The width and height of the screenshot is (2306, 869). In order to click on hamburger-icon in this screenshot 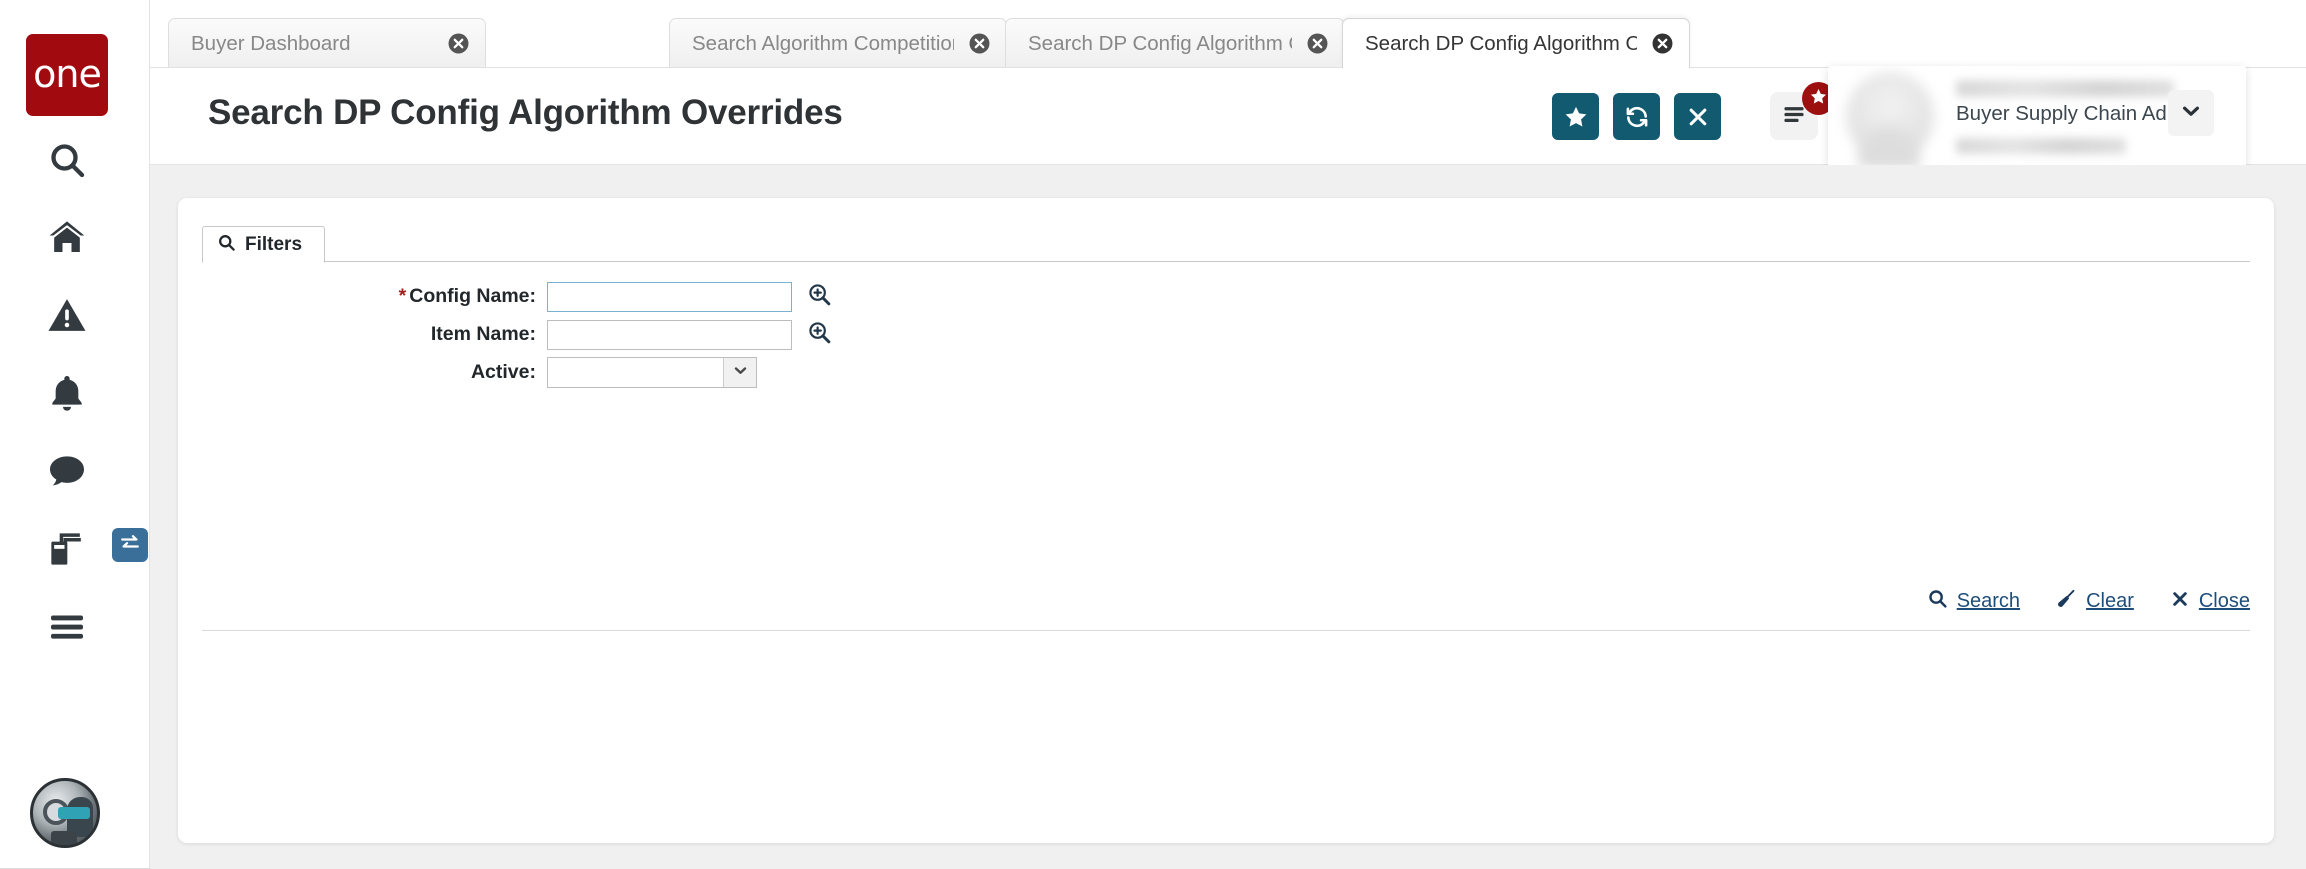, I will do `click(67, 627)`.